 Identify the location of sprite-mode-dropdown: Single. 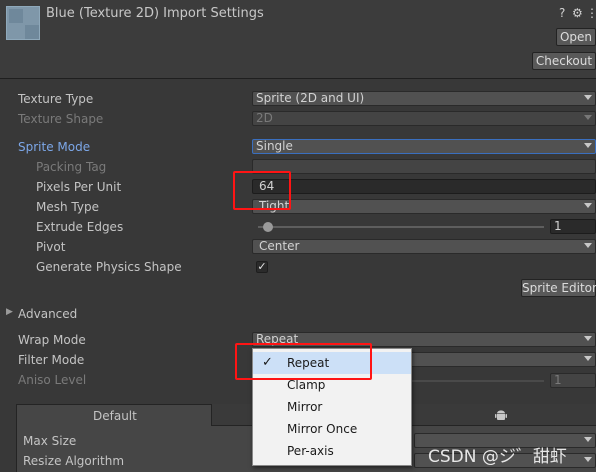
(424, 146).